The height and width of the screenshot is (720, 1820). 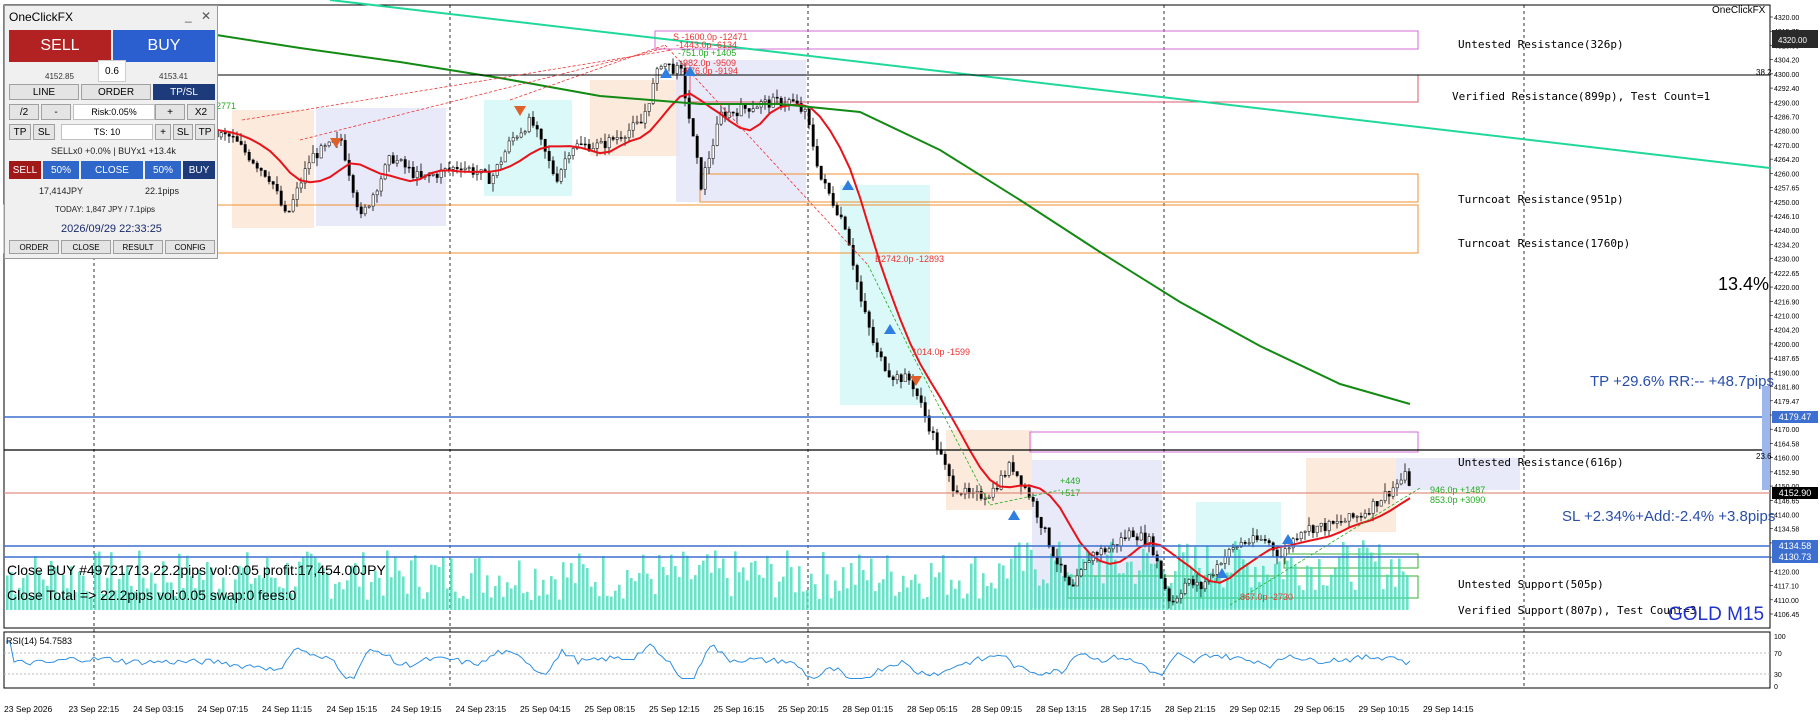 I want to click on price-axis-label: 4204.20, so click(x=1786, y=331).